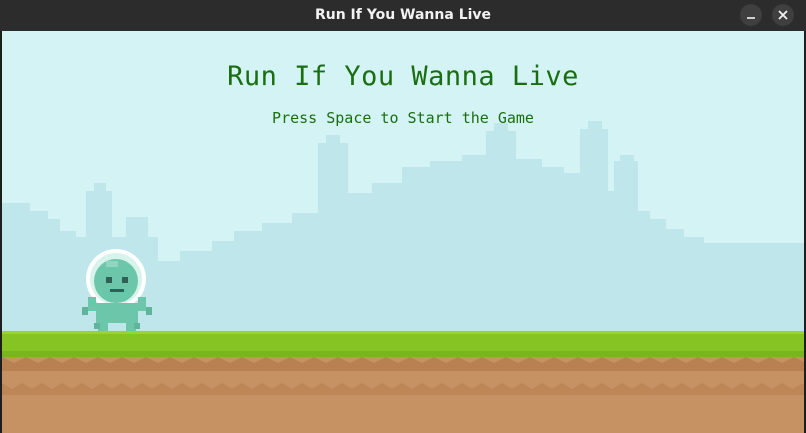 This screenshot has width=806, height=433. What do you see at coordinates (117, 290) in the screenshot?
I see `player-mouth` at bounding box center [117, 290].